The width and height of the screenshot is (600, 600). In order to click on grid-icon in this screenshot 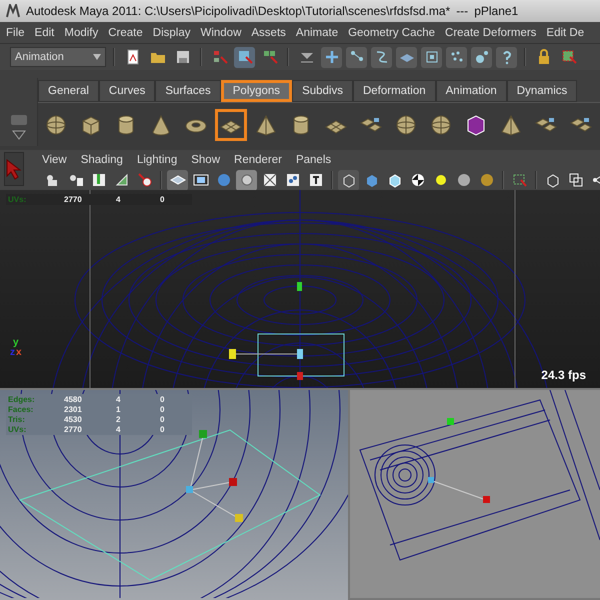, I will do `click(177, 180)`.